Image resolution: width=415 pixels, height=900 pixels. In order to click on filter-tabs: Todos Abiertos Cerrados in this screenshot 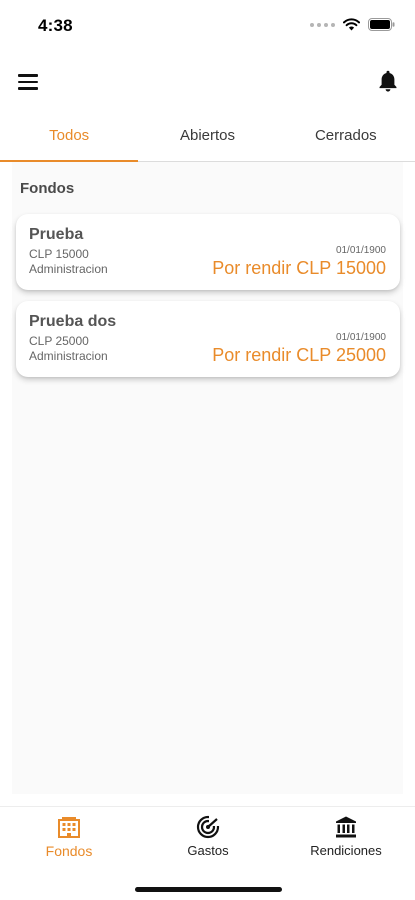, I will do `click(207, 136)`.